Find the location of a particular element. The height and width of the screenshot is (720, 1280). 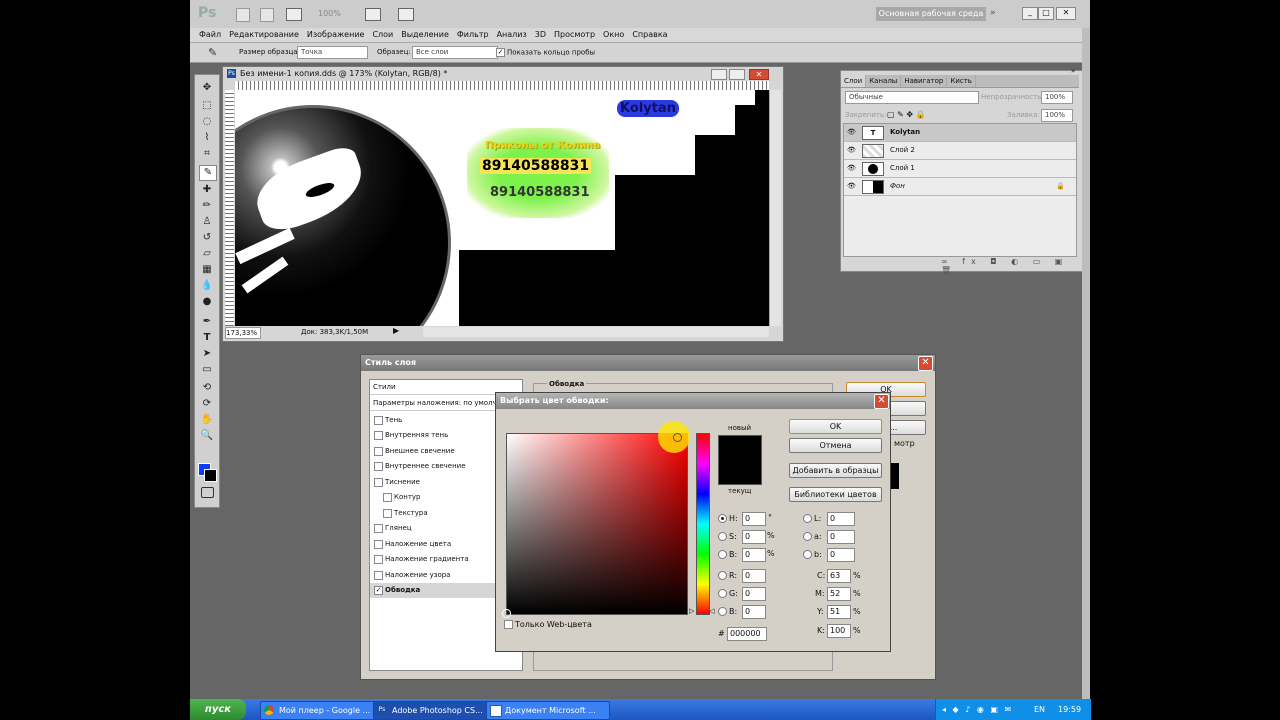

tab-layers: Слои is located at coordinates (854, 81).